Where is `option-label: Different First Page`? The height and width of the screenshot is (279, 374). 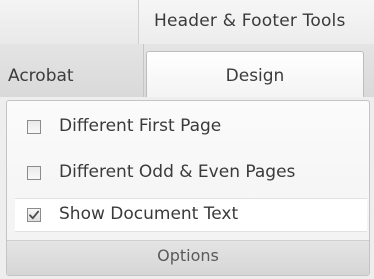 option-label: Different First Page is located at coordinates (140, 126).